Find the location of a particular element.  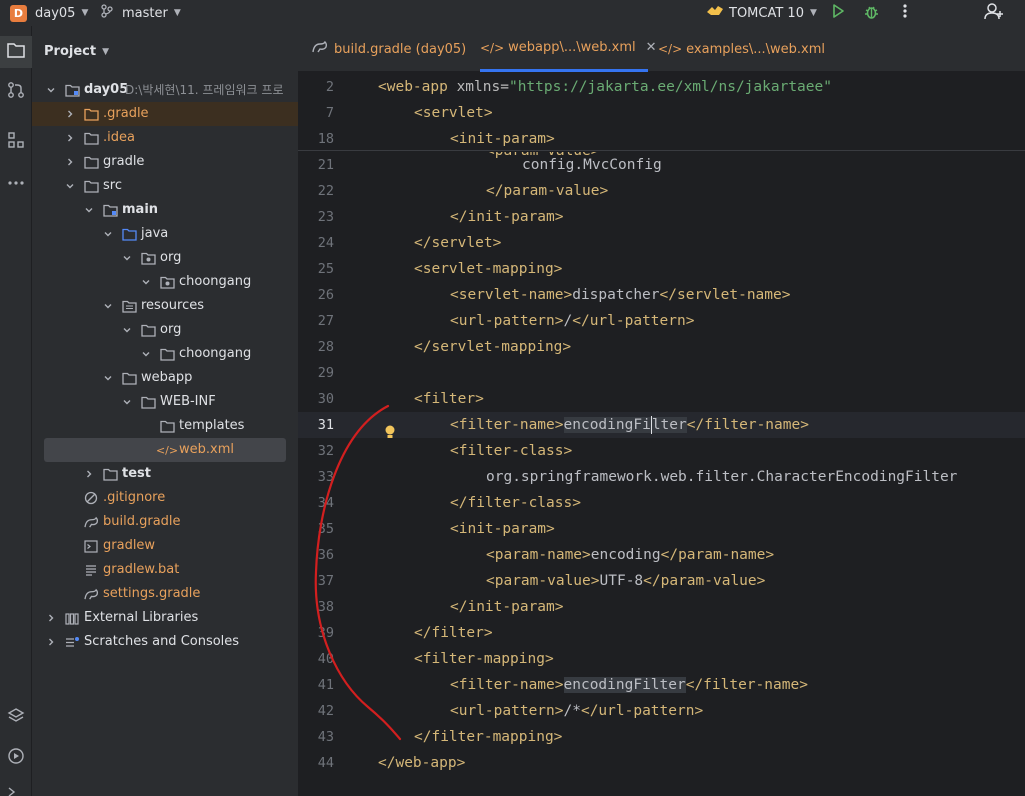

xml-icon: </> is located at coordinates (492, 47).